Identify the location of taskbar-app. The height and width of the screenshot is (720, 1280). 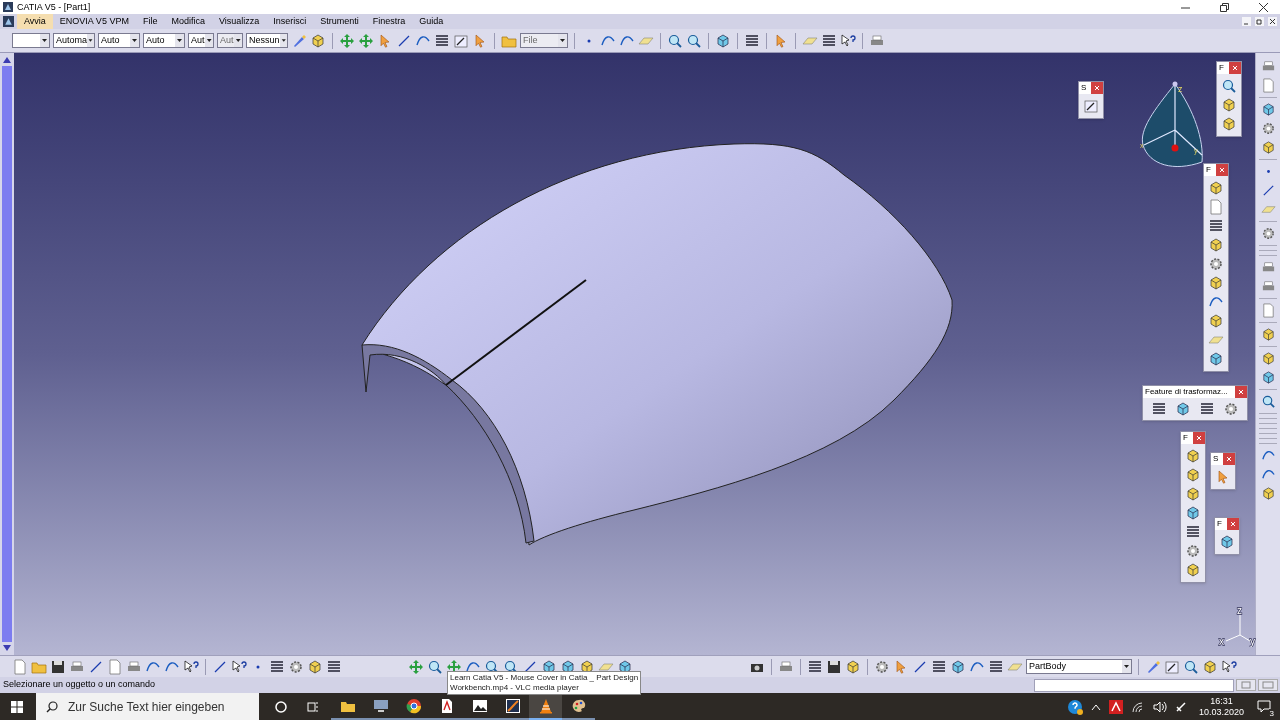
(545, 706).